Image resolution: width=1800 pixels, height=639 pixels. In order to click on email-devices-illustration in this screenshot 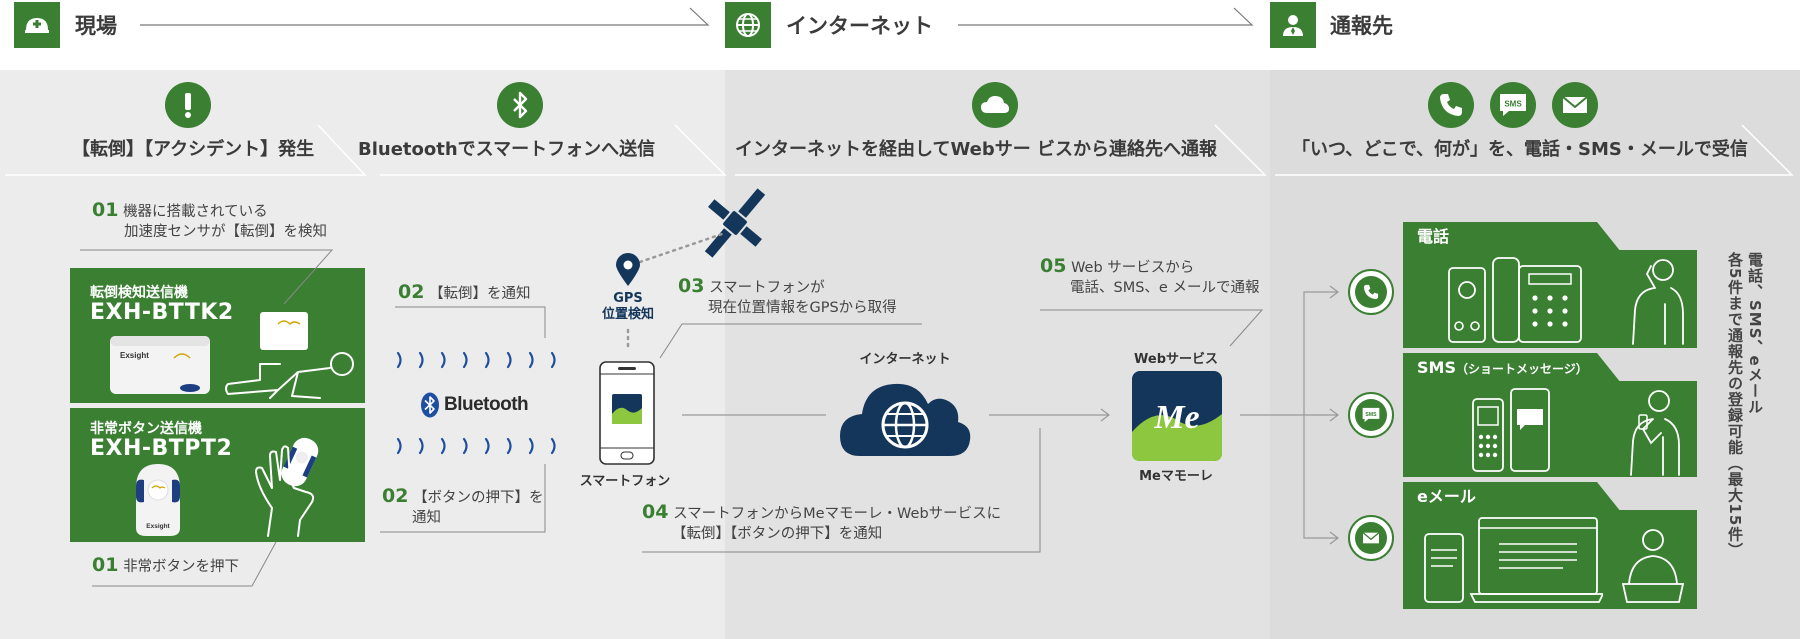, I will do `click(1513, 560)`.